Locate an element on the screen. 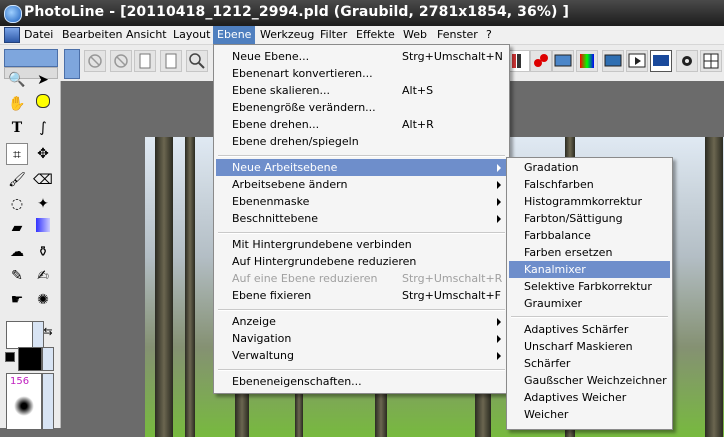  bulb-icon: ✺ is located at coordinates (43, 300).